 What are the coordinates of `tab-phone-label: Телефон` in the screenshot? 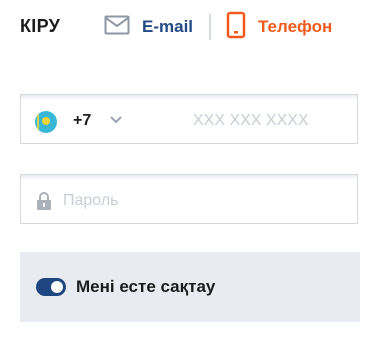 It's located at (295, 26).